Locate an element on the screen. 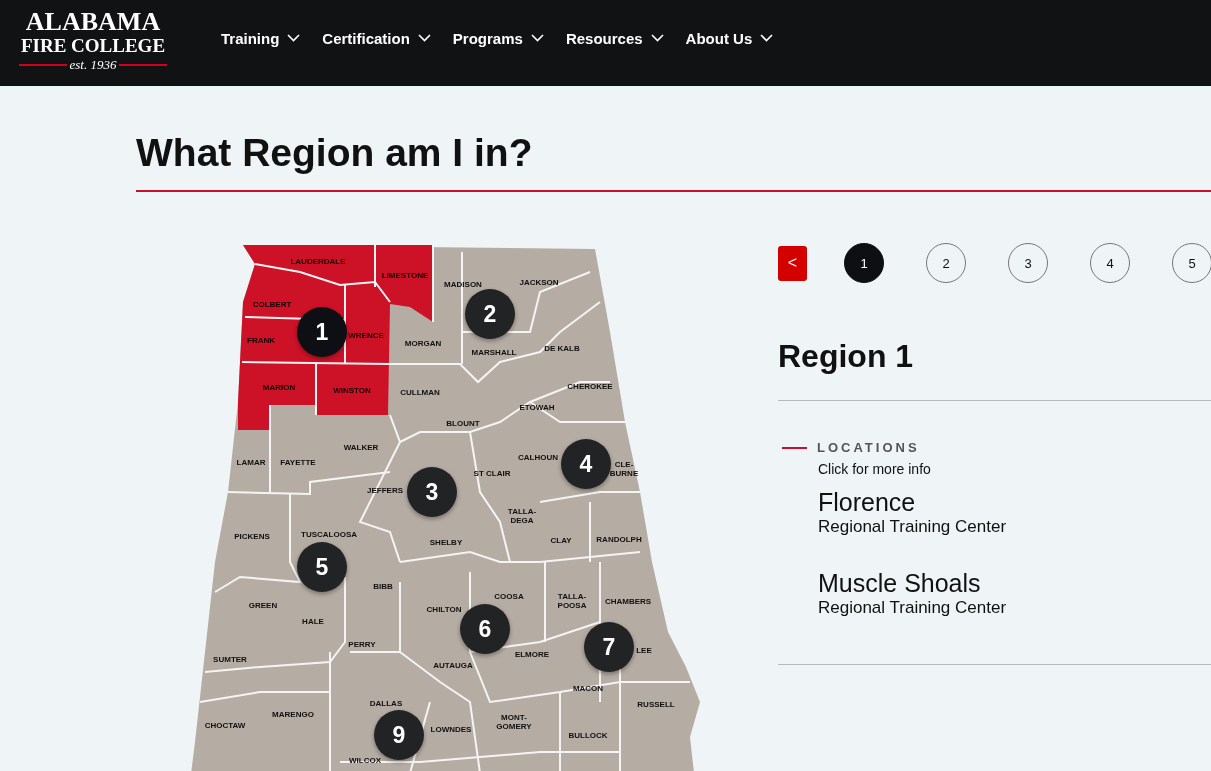 The height and width of the screenshot is (771, 1211). county-label: MARION is located at coordinates (279, 387).